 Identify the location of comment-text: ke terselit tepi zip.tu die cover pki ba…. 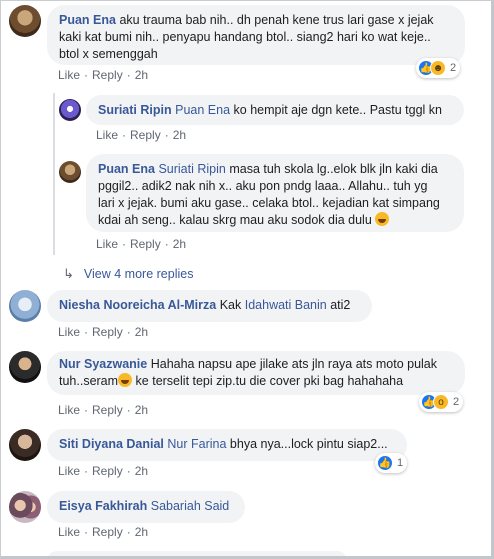
(269, 381).